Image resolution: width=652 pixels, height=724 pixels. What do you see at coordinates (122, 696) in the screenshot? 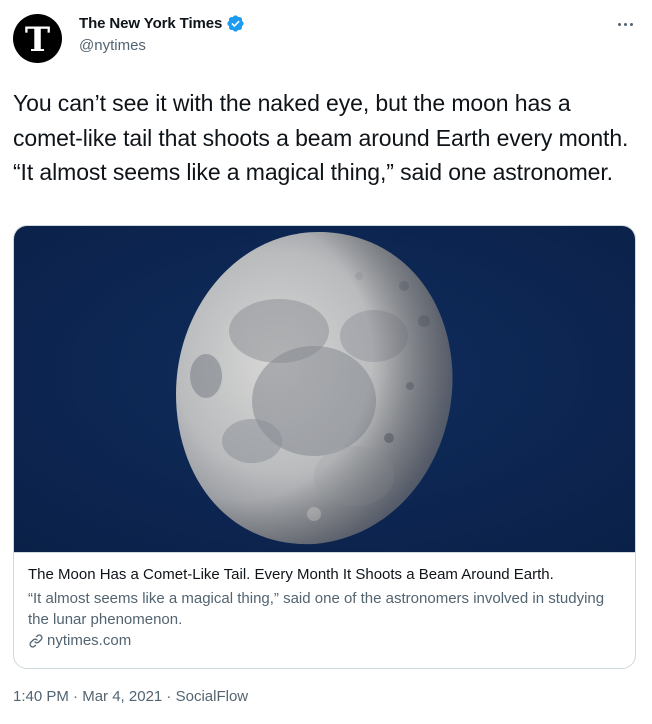
I see `tweet-date: Mar 4, 2021` at bounding box center [122, 696].